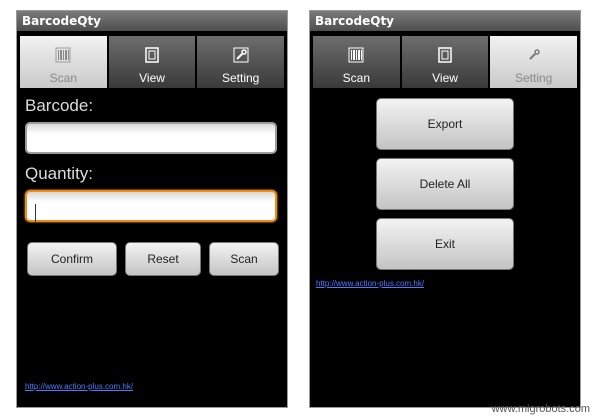 This screenshot has height=418, width=600. What do you see at coordinates (151, 138) in the screenshot?
I see `barcode-input` at bounding box center [151, 138].